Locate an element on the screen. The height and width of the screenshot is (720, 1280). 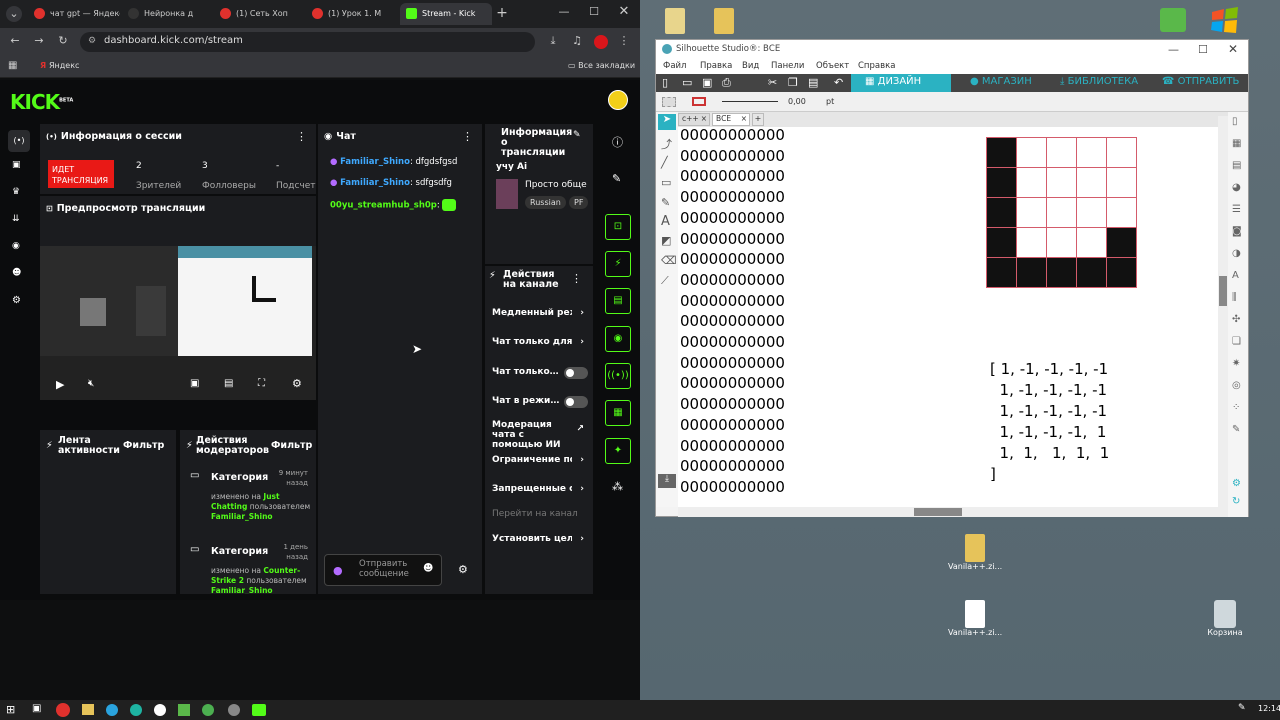
play-icon: ▶ is located at coordinates (60, 384).